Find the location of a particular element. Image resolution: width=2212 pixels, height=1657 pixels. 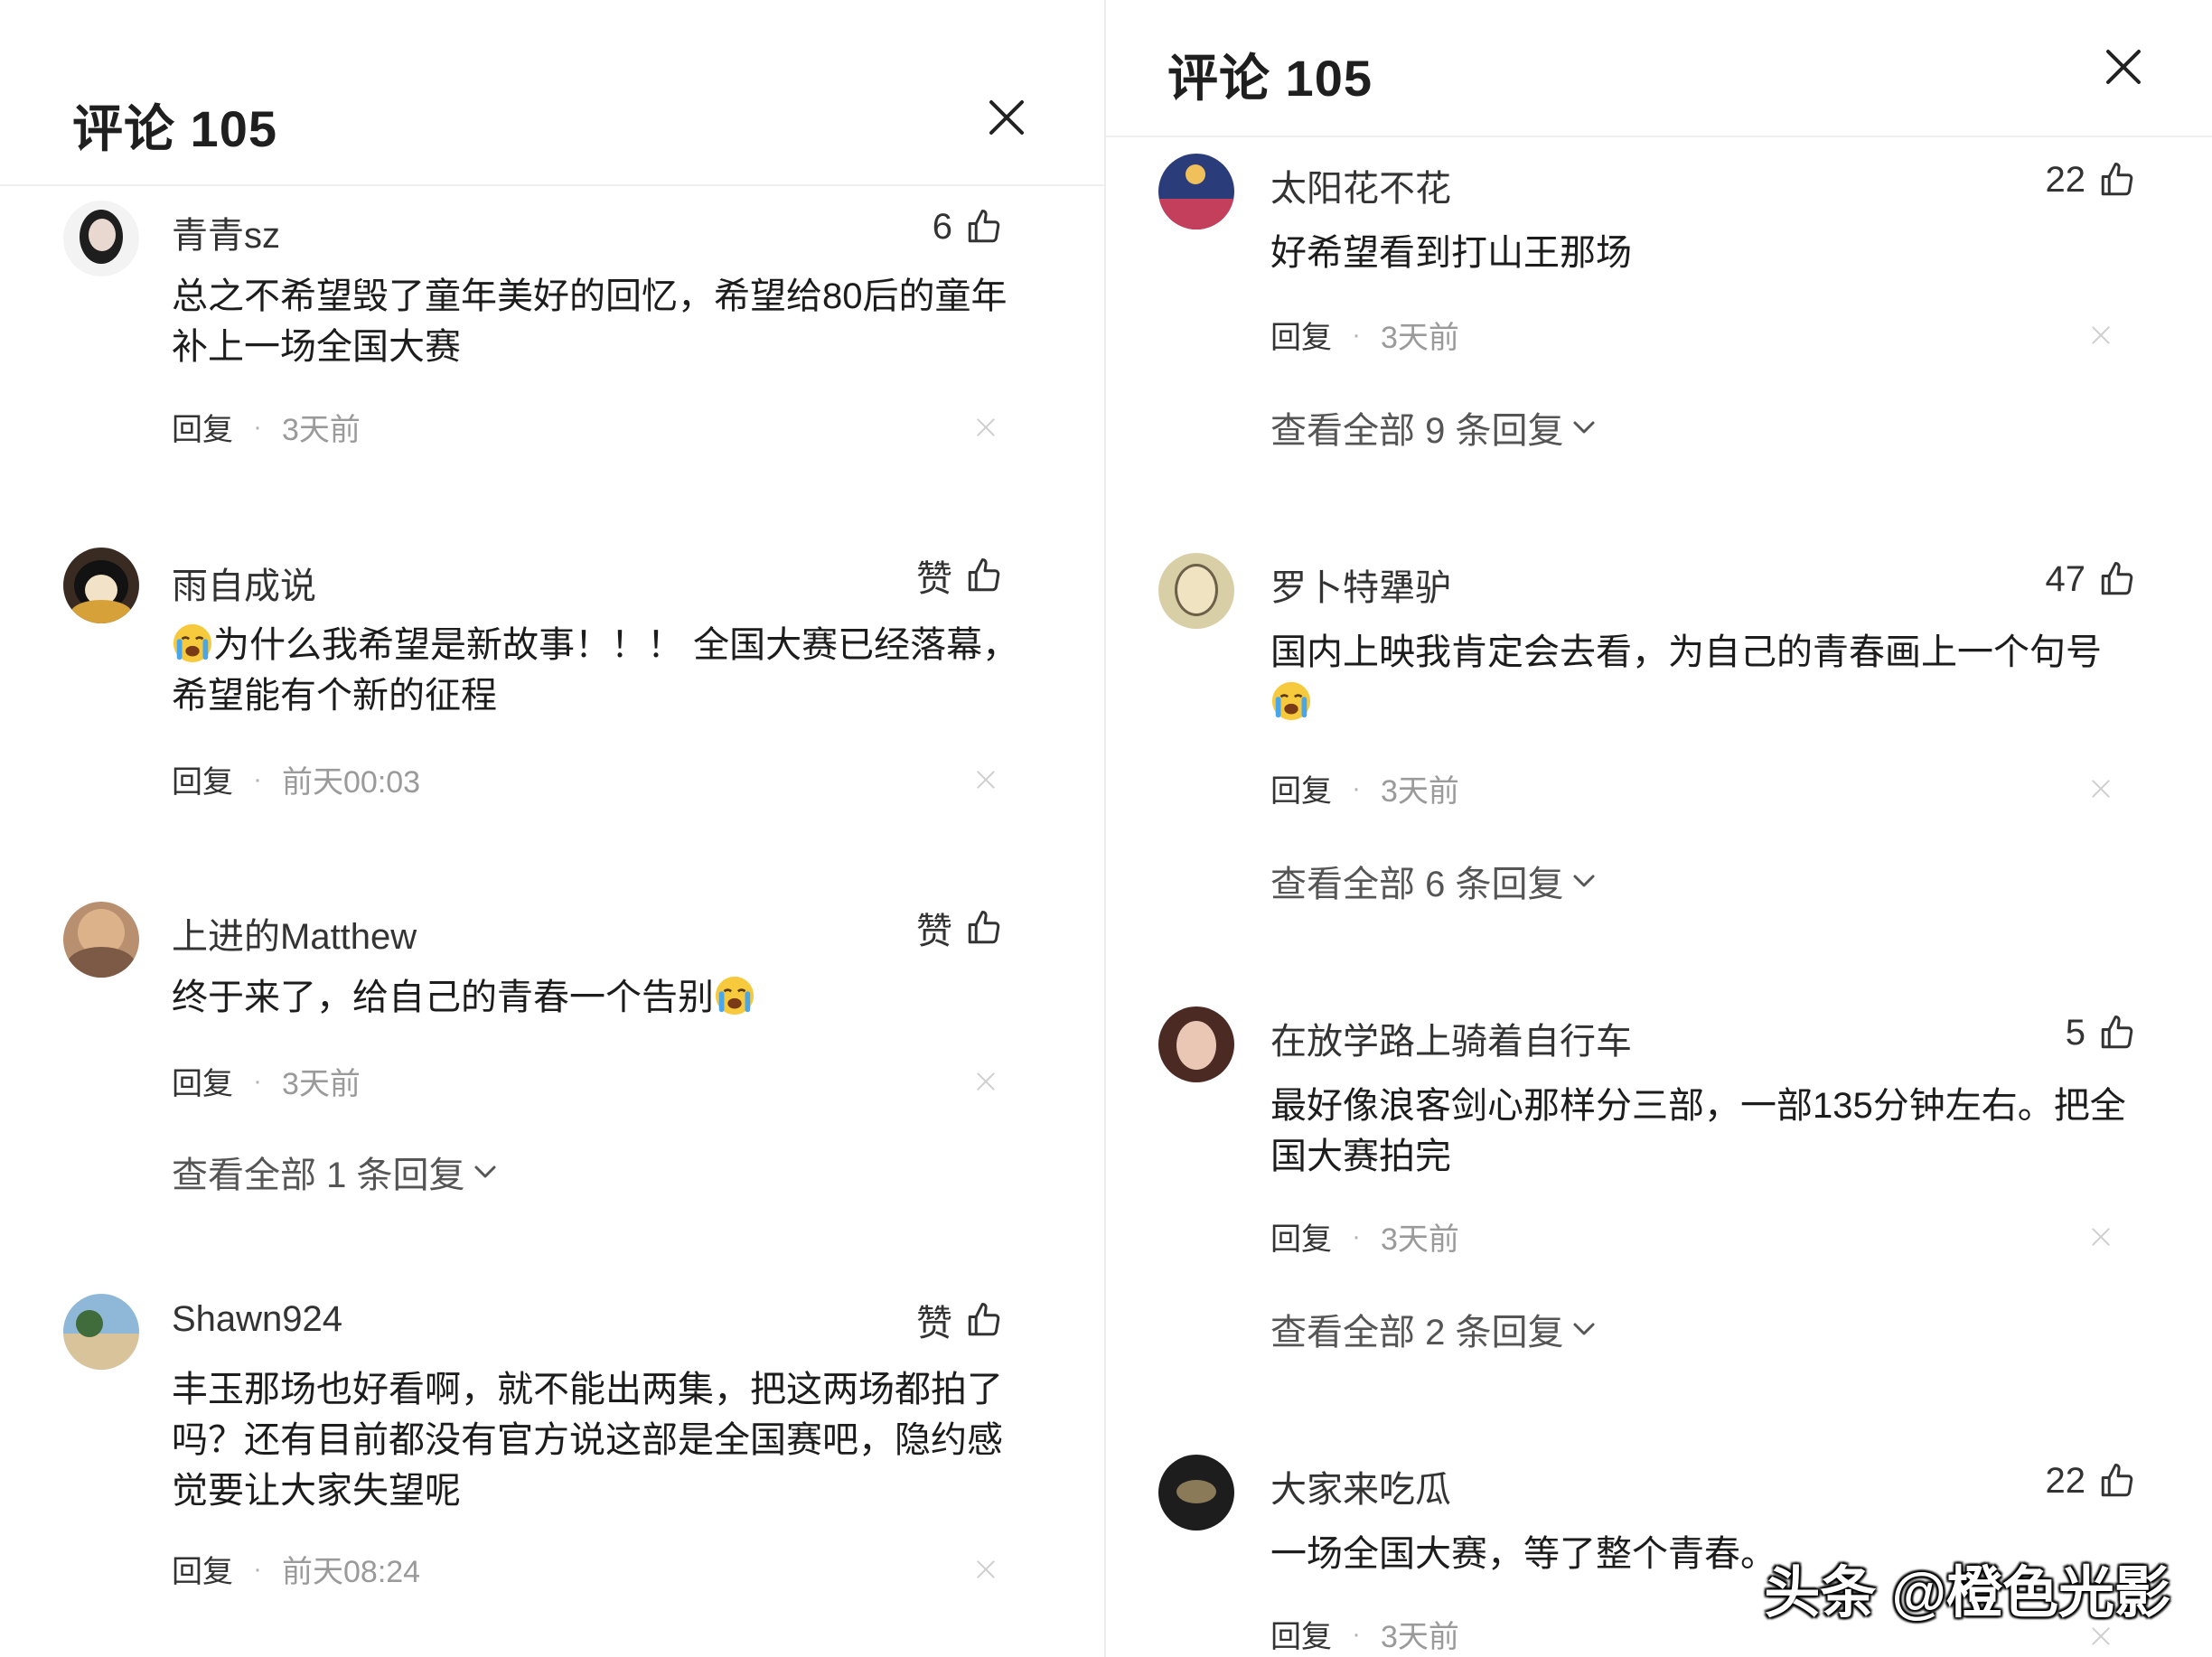

comment-username: 青青sz is located at coordinates (226, 232).